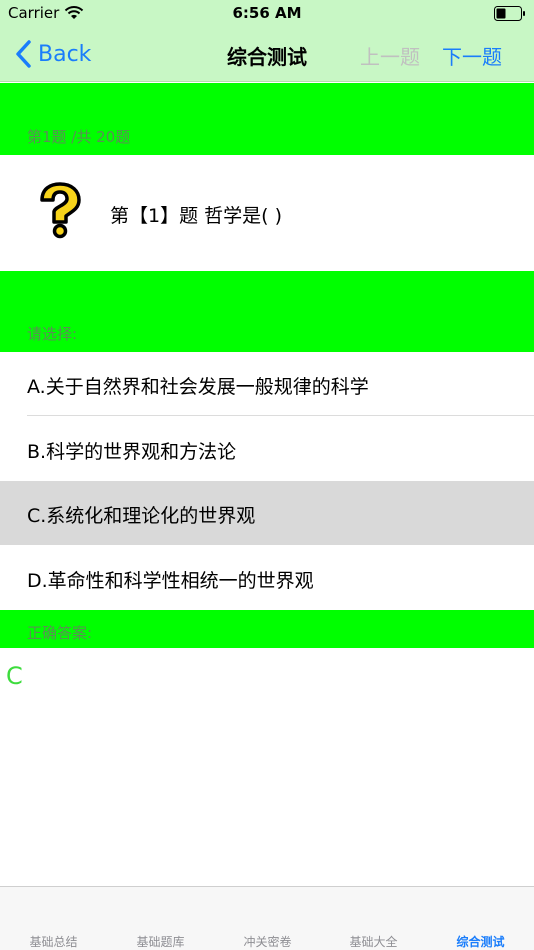 This screenshot has width=534, height=950. What do you see at coordinates (509, 13) in the screenshot?
I see `battery-icon` at bounding box center [509, 13].